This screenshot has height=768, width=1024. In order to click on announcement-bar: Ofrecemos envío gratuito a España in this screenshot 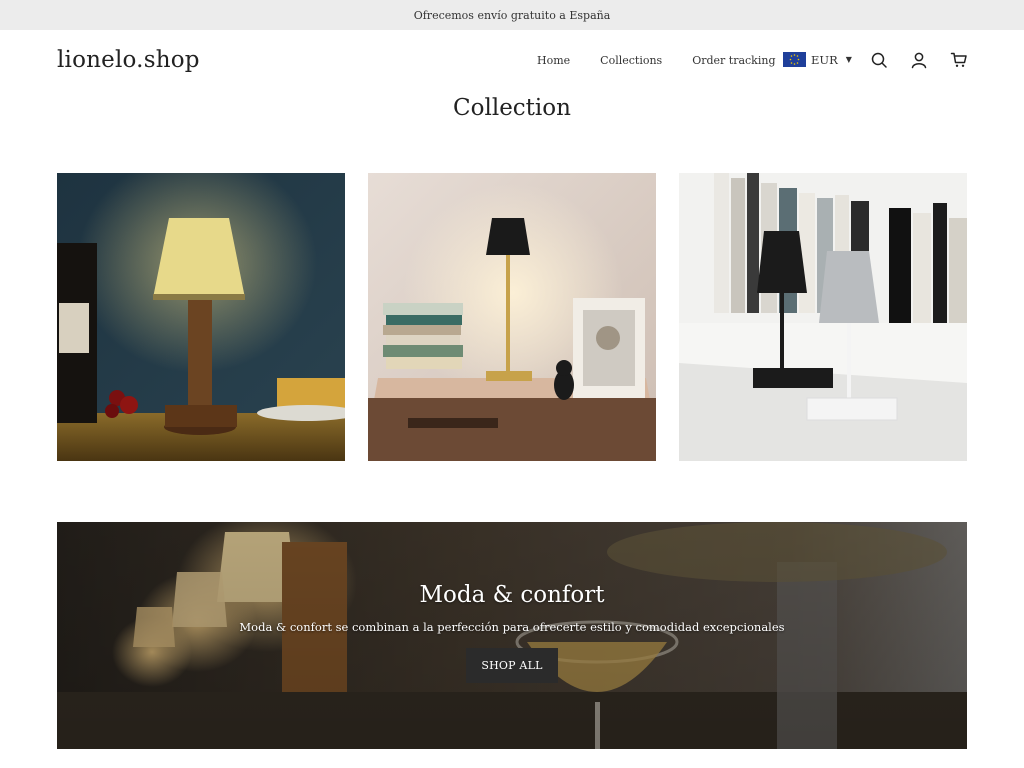, I will do `click(512, 15)`.